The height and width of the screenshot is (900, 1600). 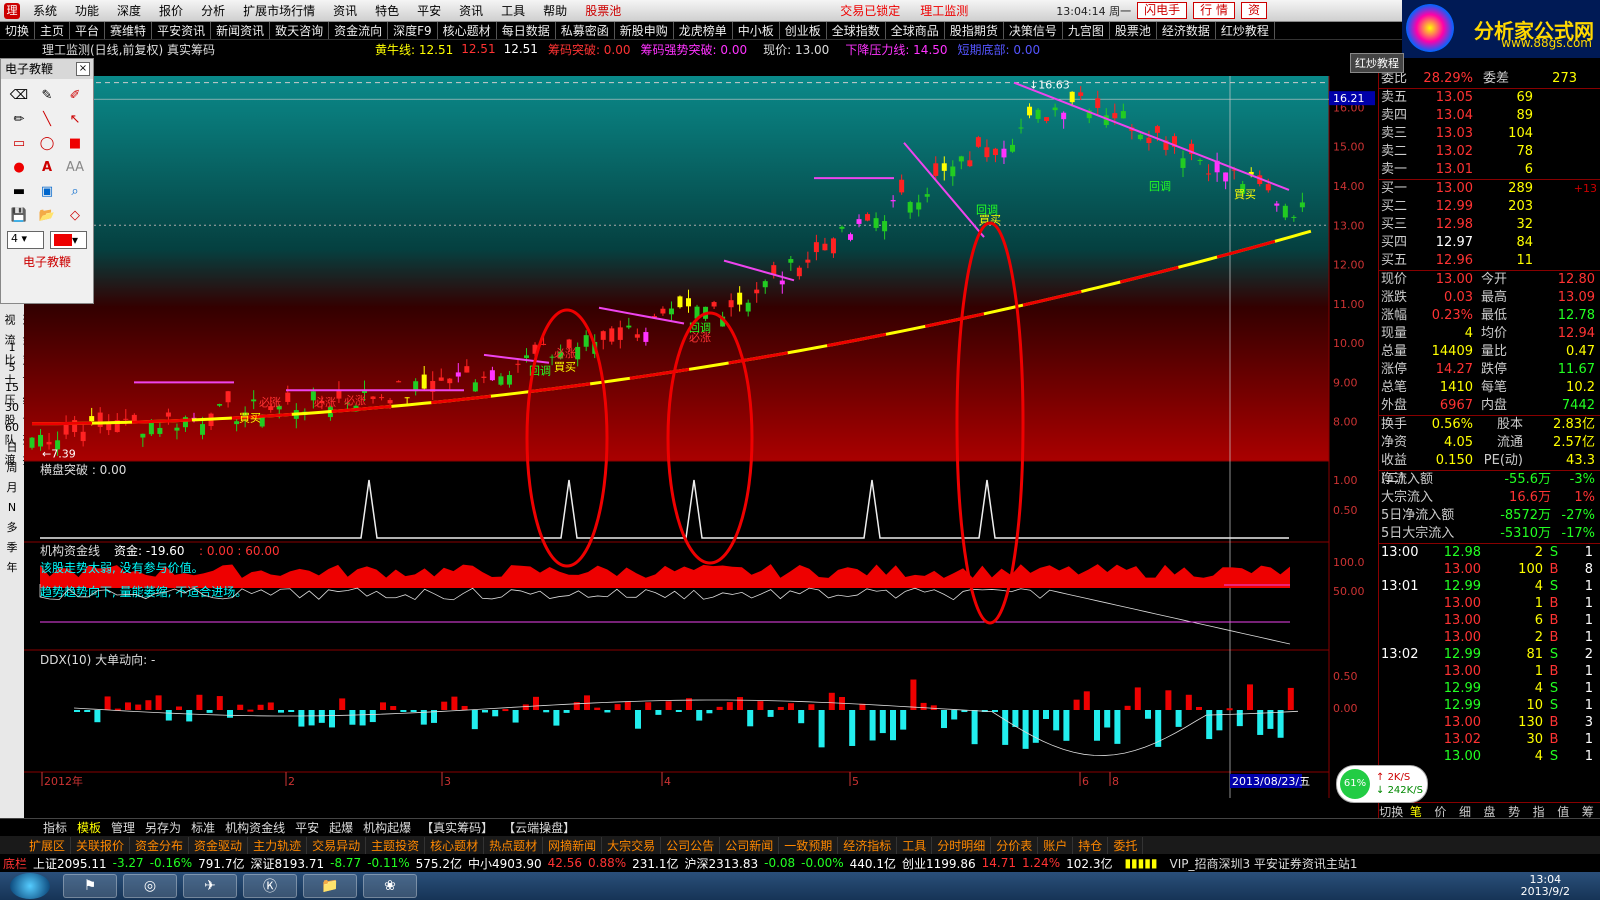 What do you see at coordinates (513, 11) in the screenshot?
I see `menu-item-10: 工具` at bounding box center [513, 11].